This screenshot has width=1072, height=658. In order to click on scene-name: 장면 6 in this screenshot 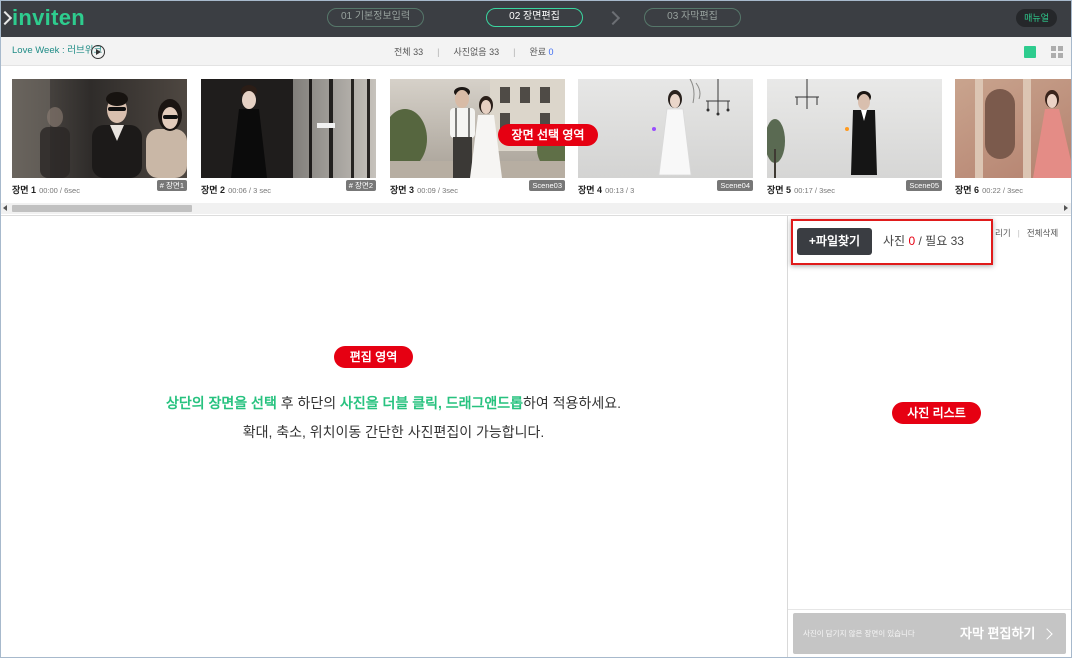, I will do `click(967, 190)`.